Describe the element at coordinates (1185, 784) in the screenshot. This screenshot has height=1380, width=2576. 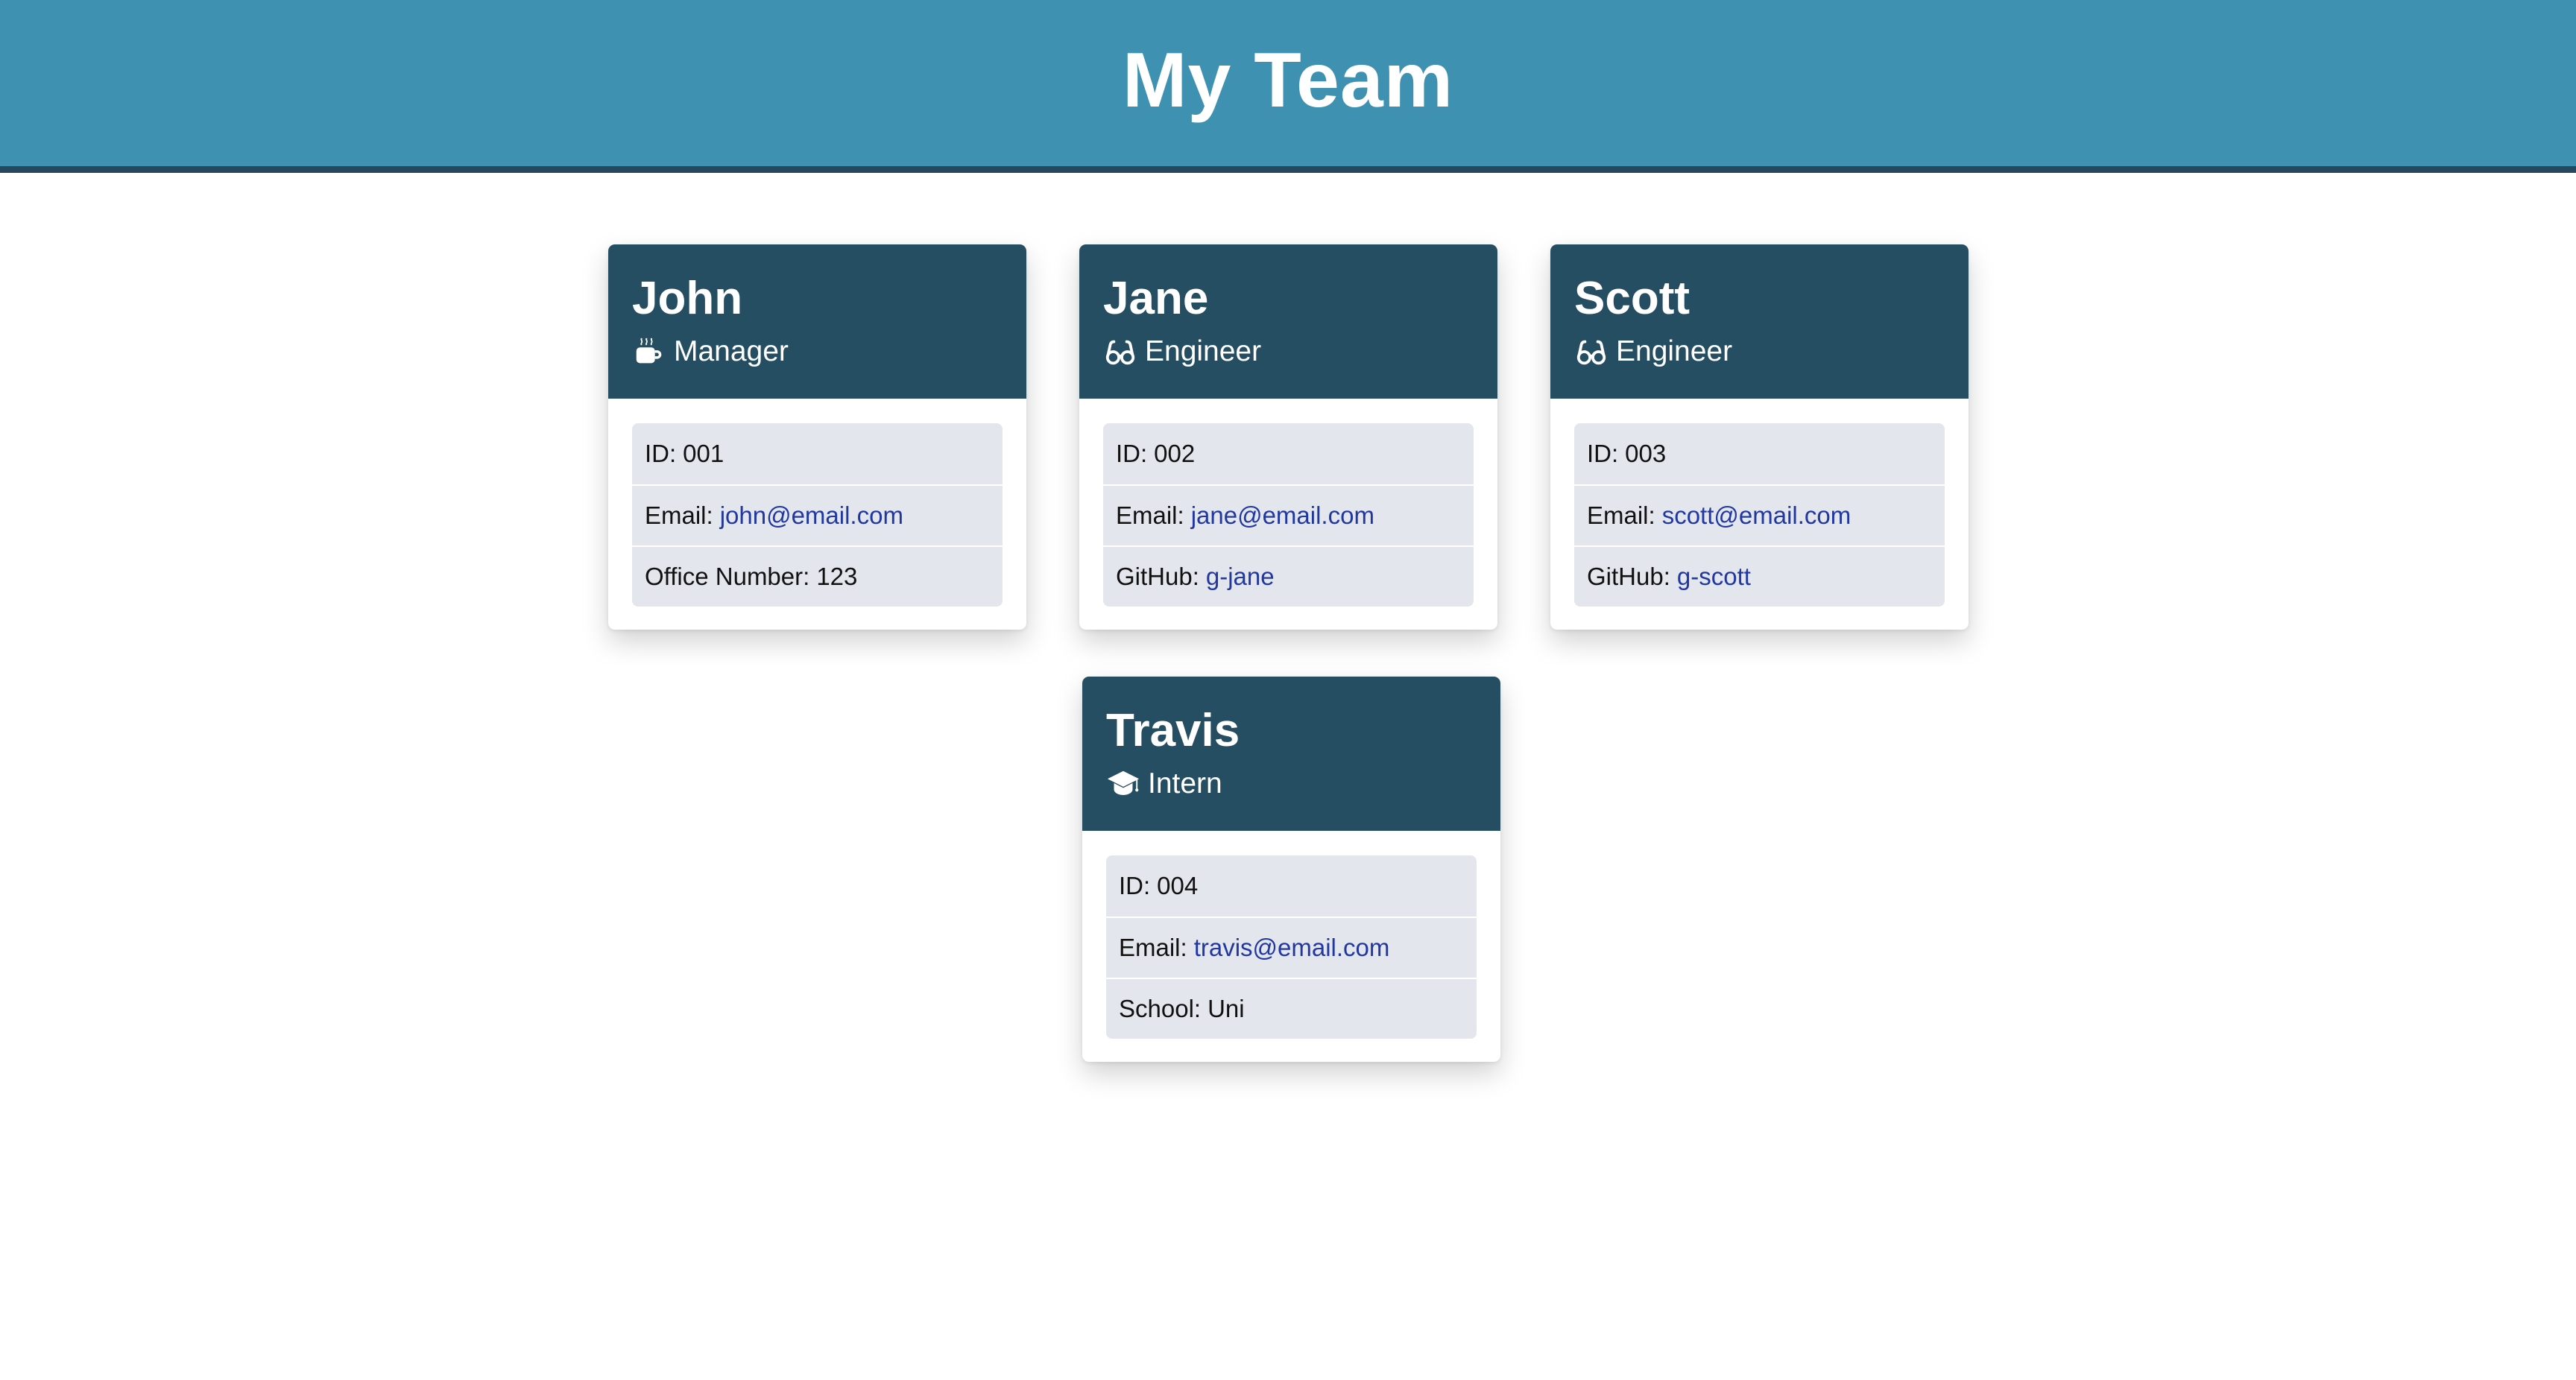
I see `role-label: Intern` at that location.